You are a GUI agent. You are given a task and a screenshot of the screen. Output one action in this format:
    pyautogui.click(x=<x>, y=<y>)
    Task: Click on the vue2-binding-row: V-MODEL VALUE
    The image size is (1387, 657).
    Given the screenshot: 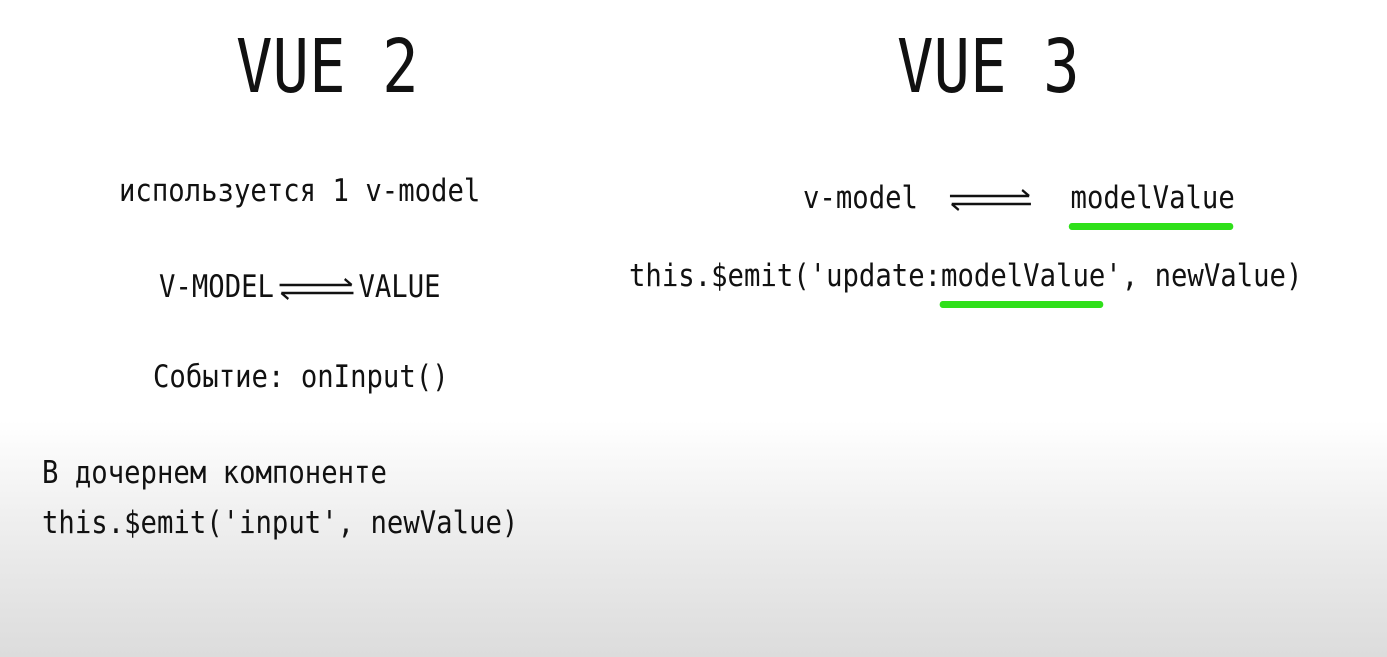 What is the action you would take?
    pyautogui.click(x=300, y=287)
    